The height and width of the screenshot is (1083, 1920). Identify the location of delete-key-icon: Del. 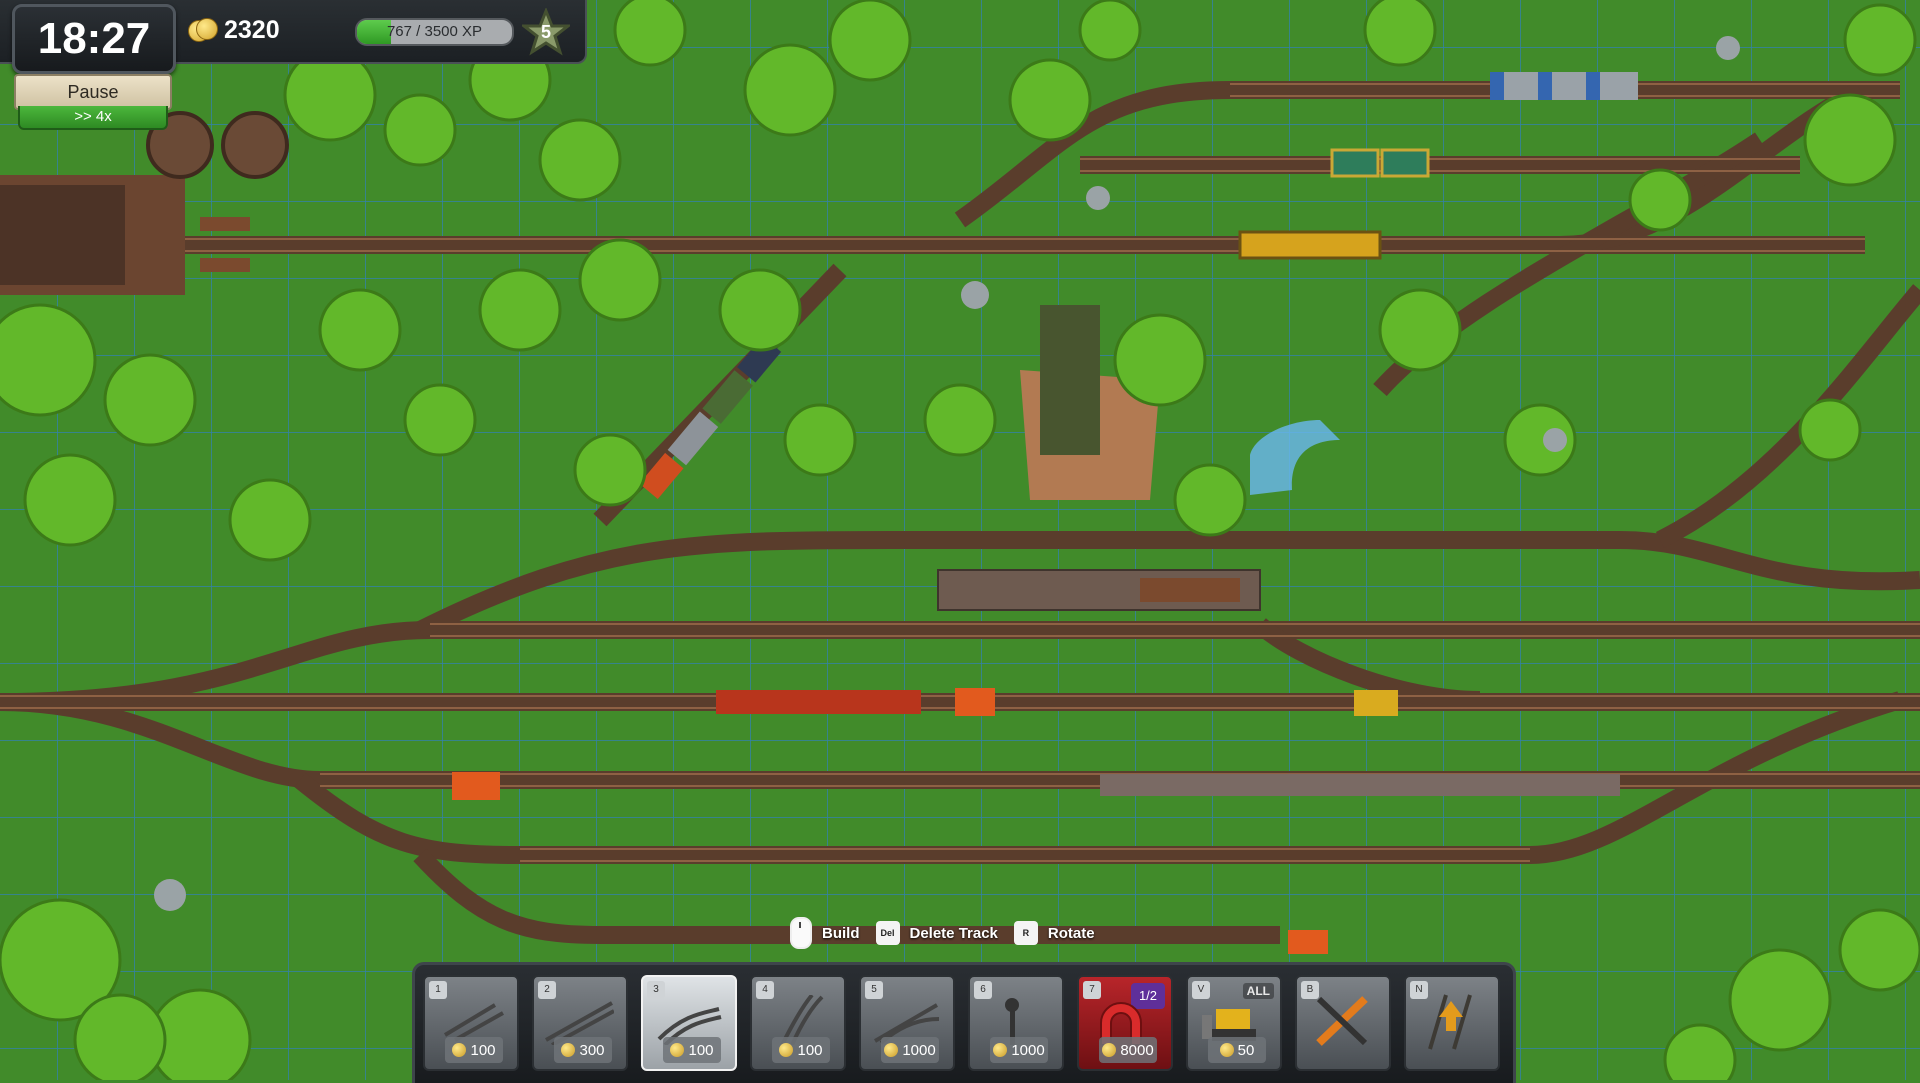
(887, 933).